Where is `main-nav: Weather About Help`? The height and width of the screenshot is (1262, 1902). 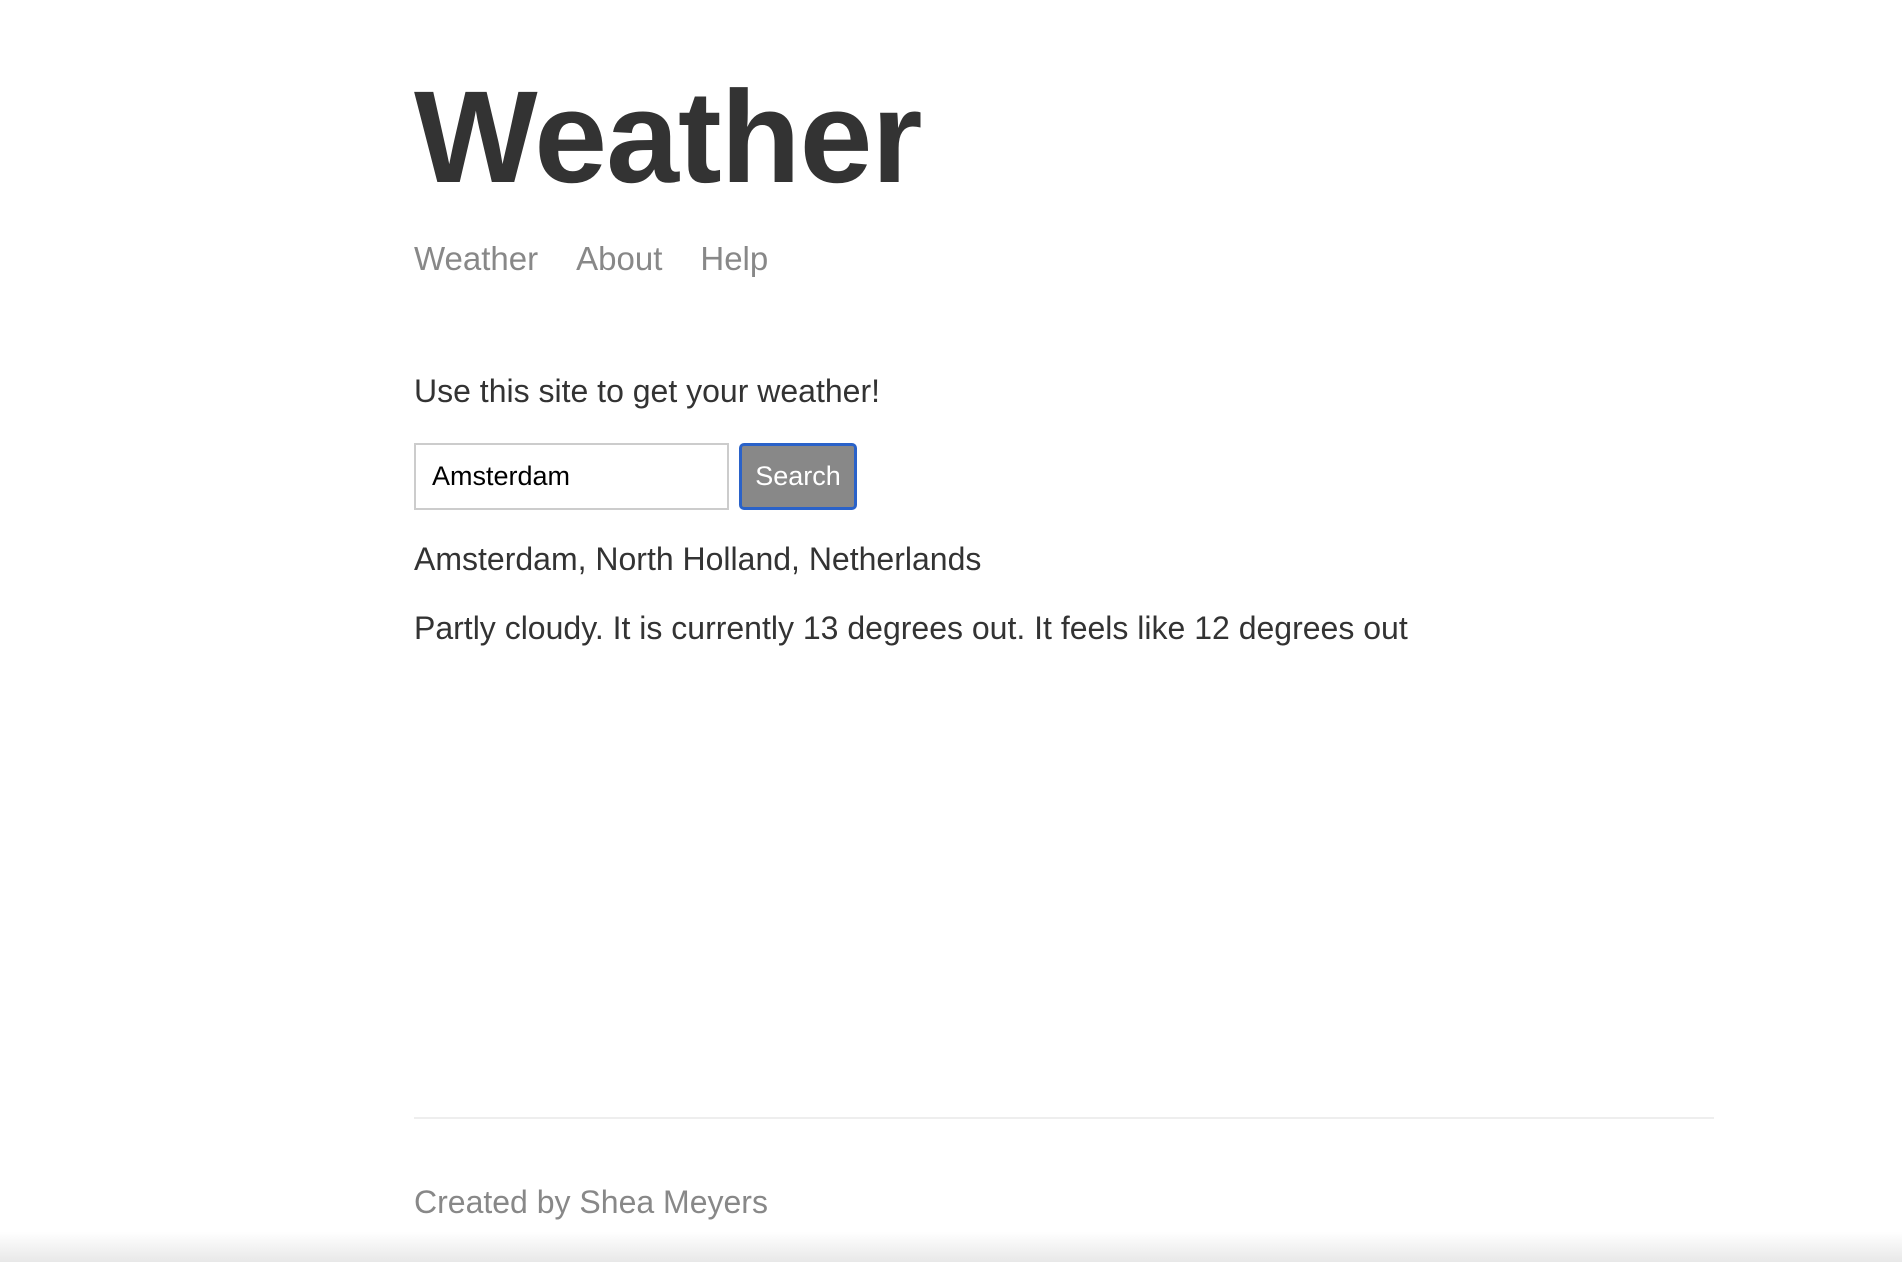
main-nav: Weather About Help is located at coordinates (591, 259).